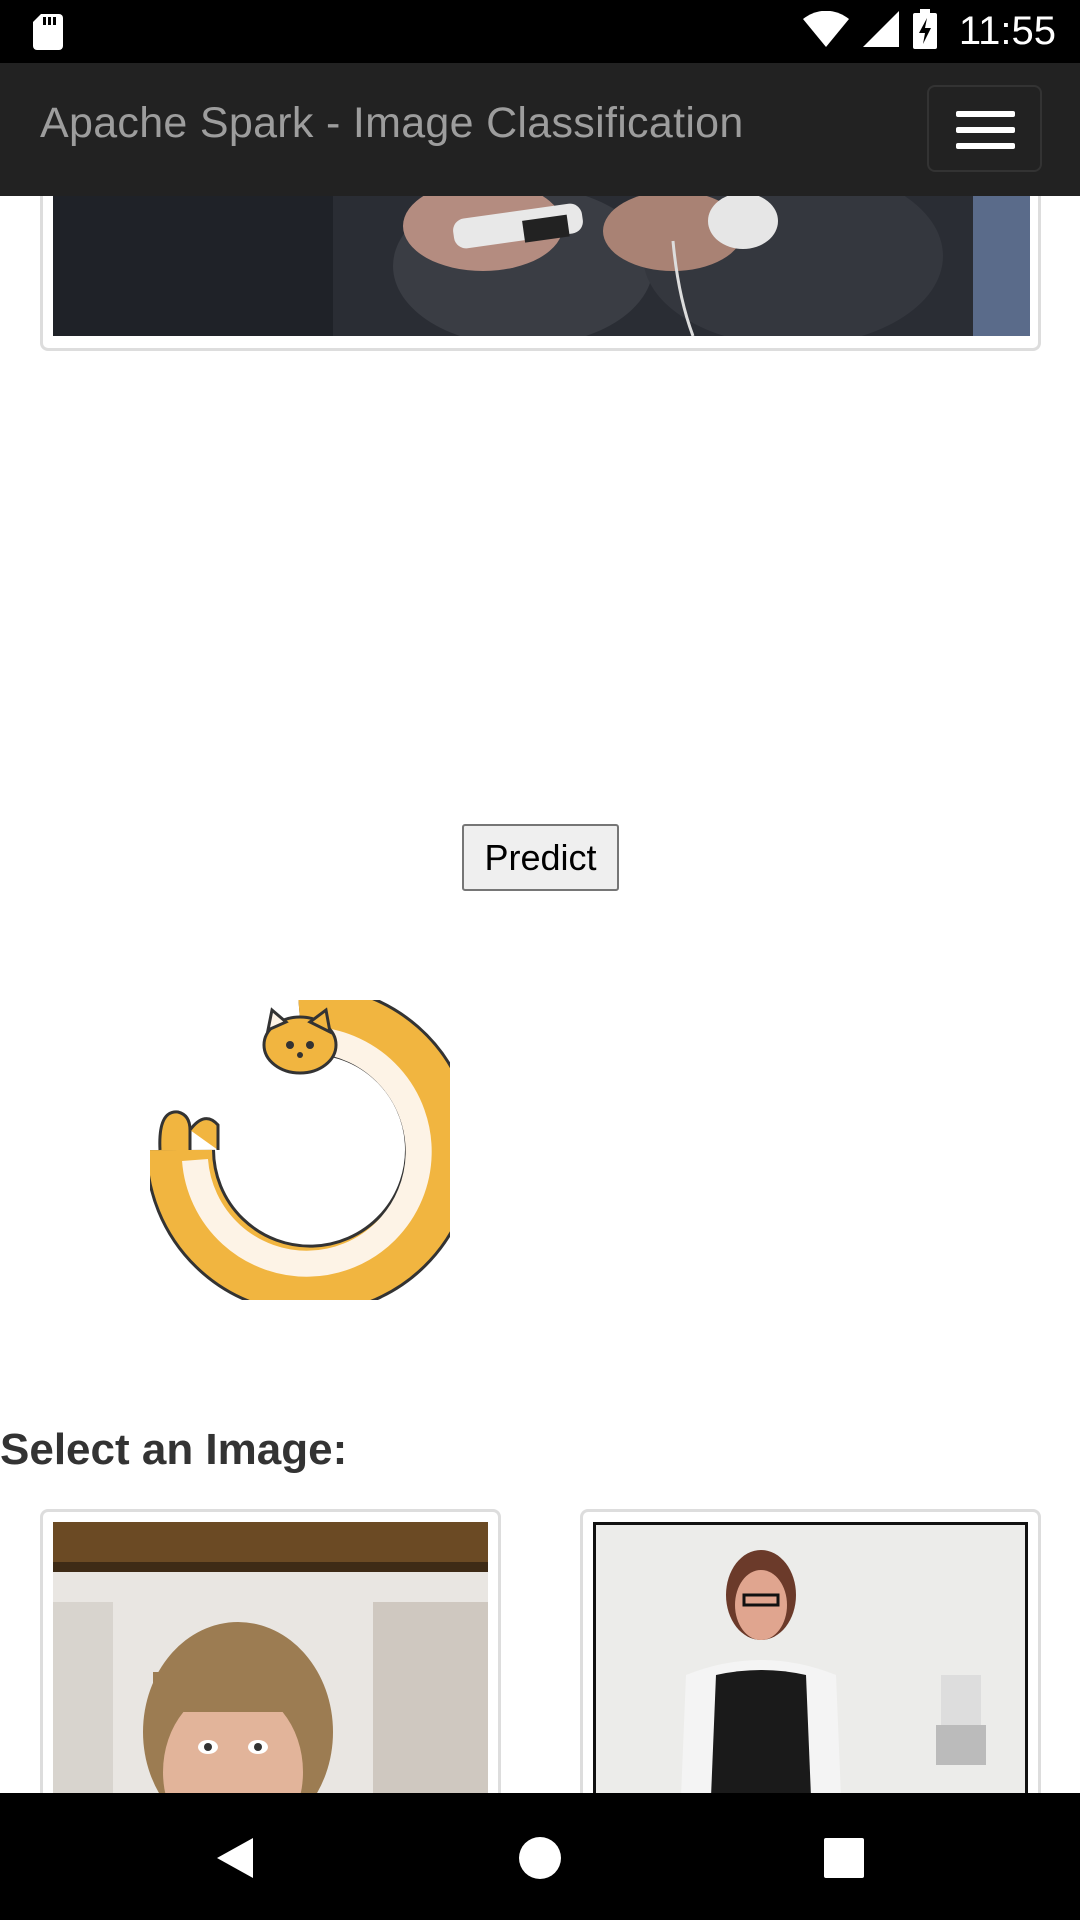 This screenshot has height=1920, width=1080. What do you see at coordinates (174, 1449) in the screenshot?
I see `select-image-heading: Select an Image:` at bounding box center [174, 1449].